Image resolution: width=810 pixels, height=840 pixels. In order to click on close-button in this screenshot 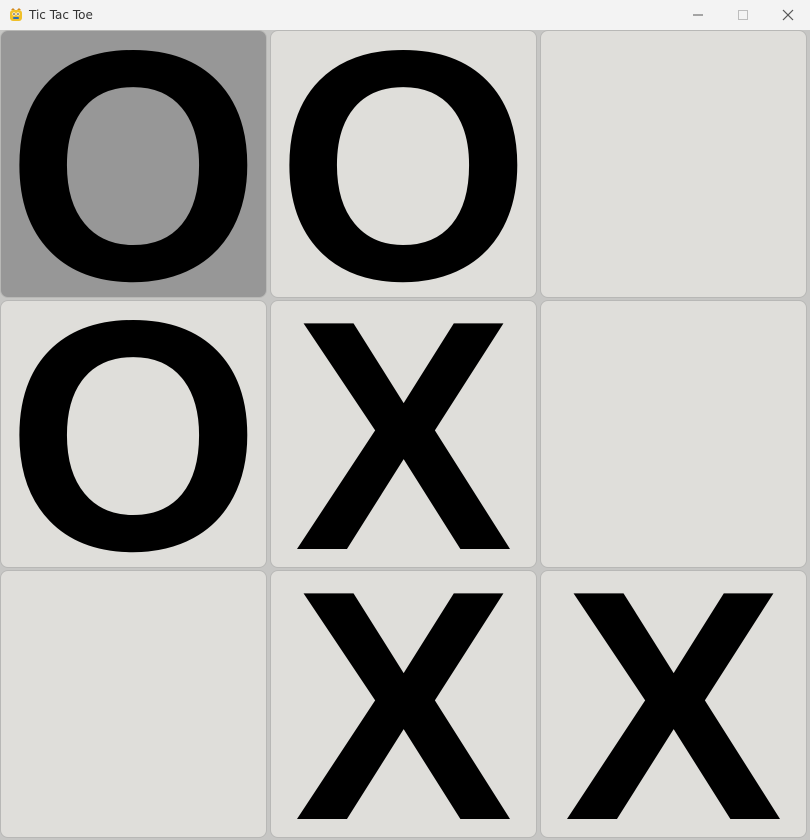, I will do `click(787, 15)`.